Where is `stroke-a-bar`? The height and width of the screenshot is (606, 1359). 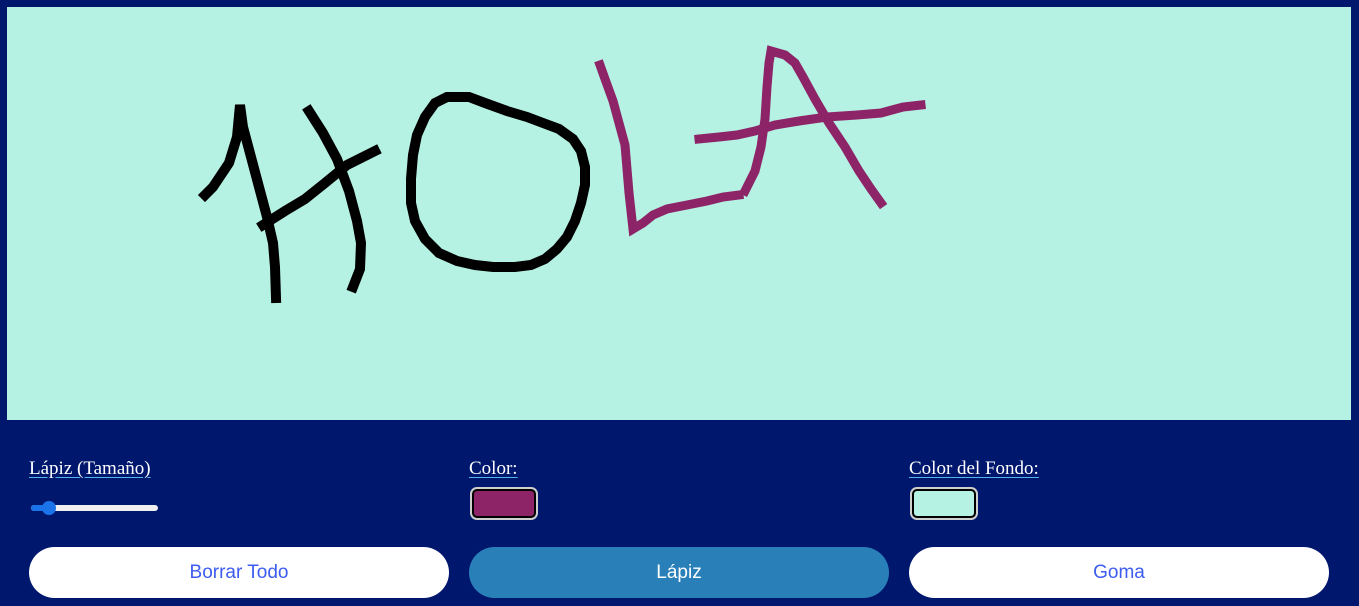 stroke-a-bar is located at coordinates (810, 122).